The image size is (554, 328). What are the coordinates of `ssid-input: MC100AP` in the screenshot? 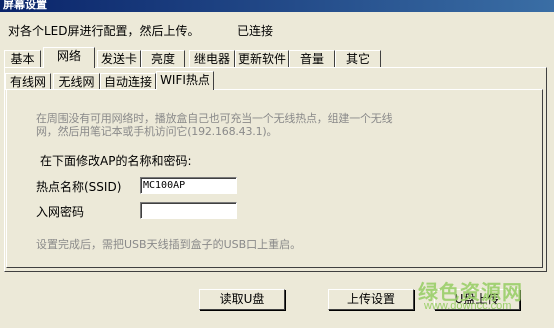 It's located at (188, 185).